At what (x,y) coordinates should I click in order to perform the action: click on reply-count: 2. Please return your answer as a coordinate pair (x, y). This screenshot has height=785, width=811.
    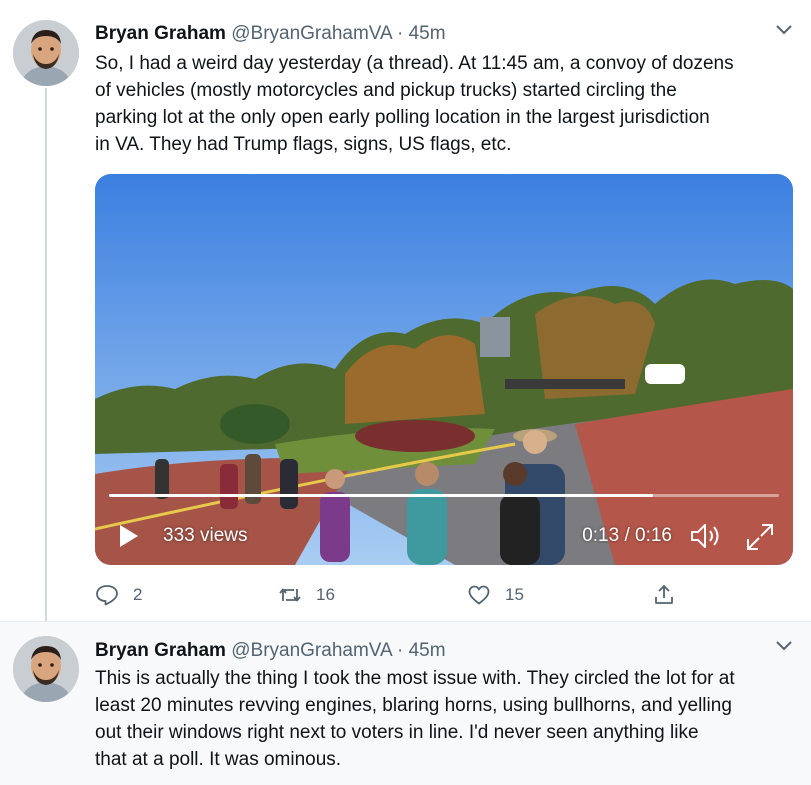
    Looking at the image, I should click on (138, 594).